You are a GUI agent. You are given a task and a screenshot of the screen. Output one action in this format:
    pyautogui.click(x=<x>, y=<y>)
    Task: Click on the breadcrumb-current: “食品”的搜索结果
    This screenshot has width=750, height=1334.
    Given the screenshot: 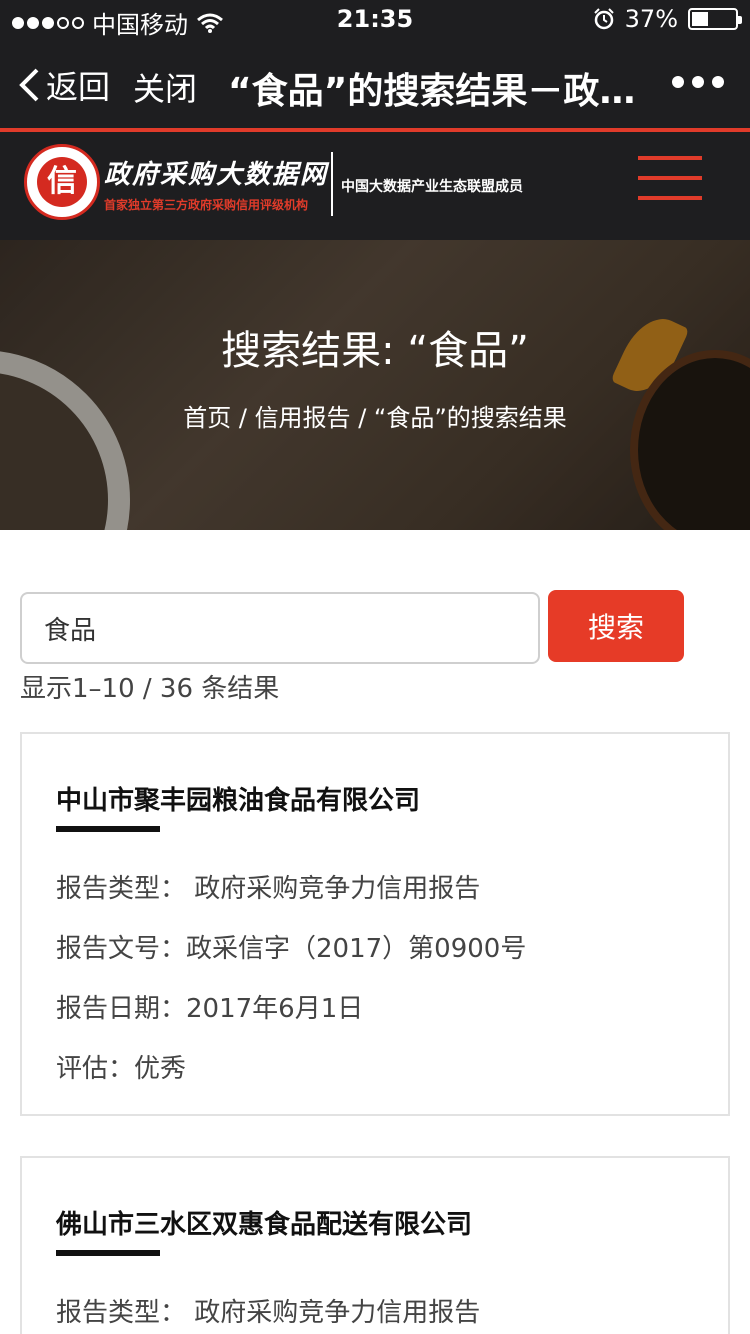 What is the action you would take?
    pyautogui.click(x=470, y=418)
    